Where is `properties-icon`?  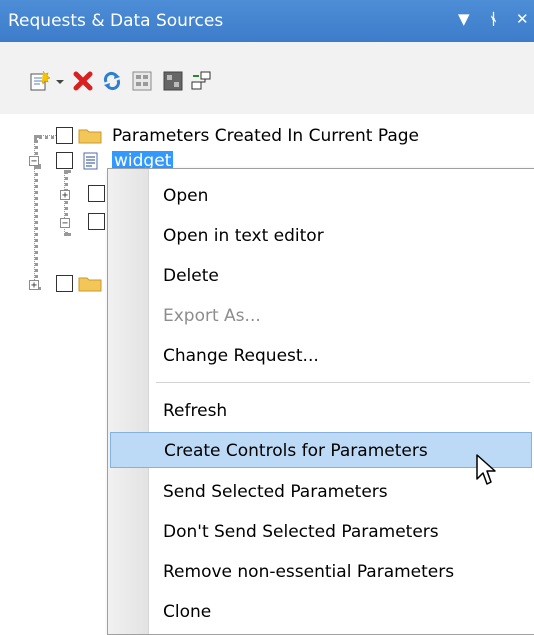 properties-icon is located at coordinates (142, 81).